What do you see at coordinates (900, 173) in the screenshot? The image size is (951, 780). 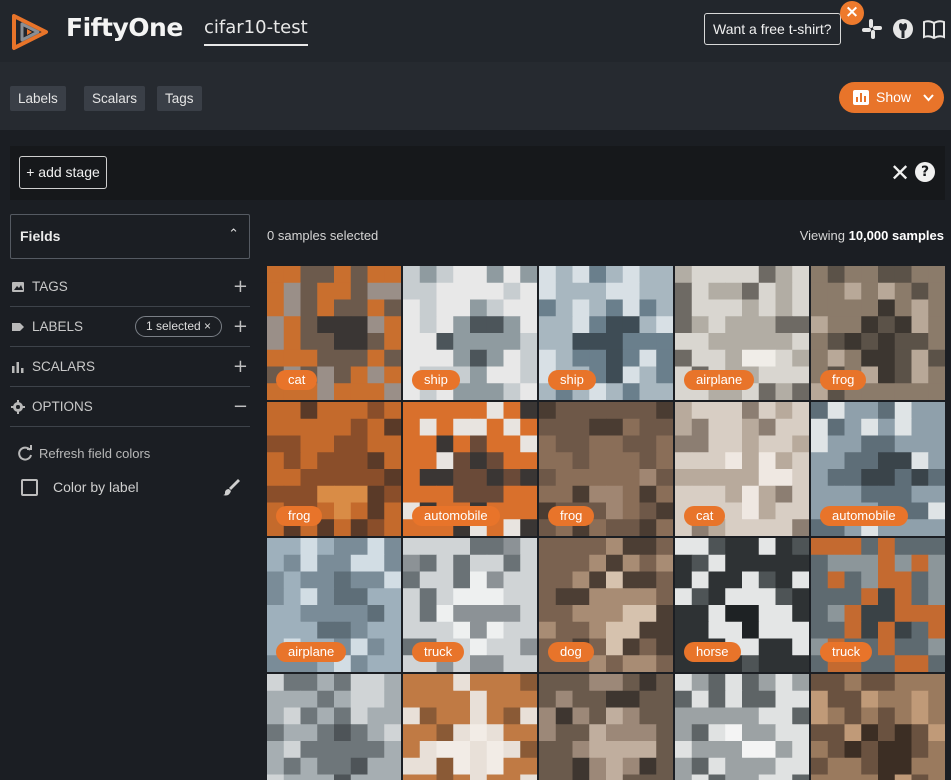 I see `clear-stages-icon: ✕` at bounding box center [900, 173].